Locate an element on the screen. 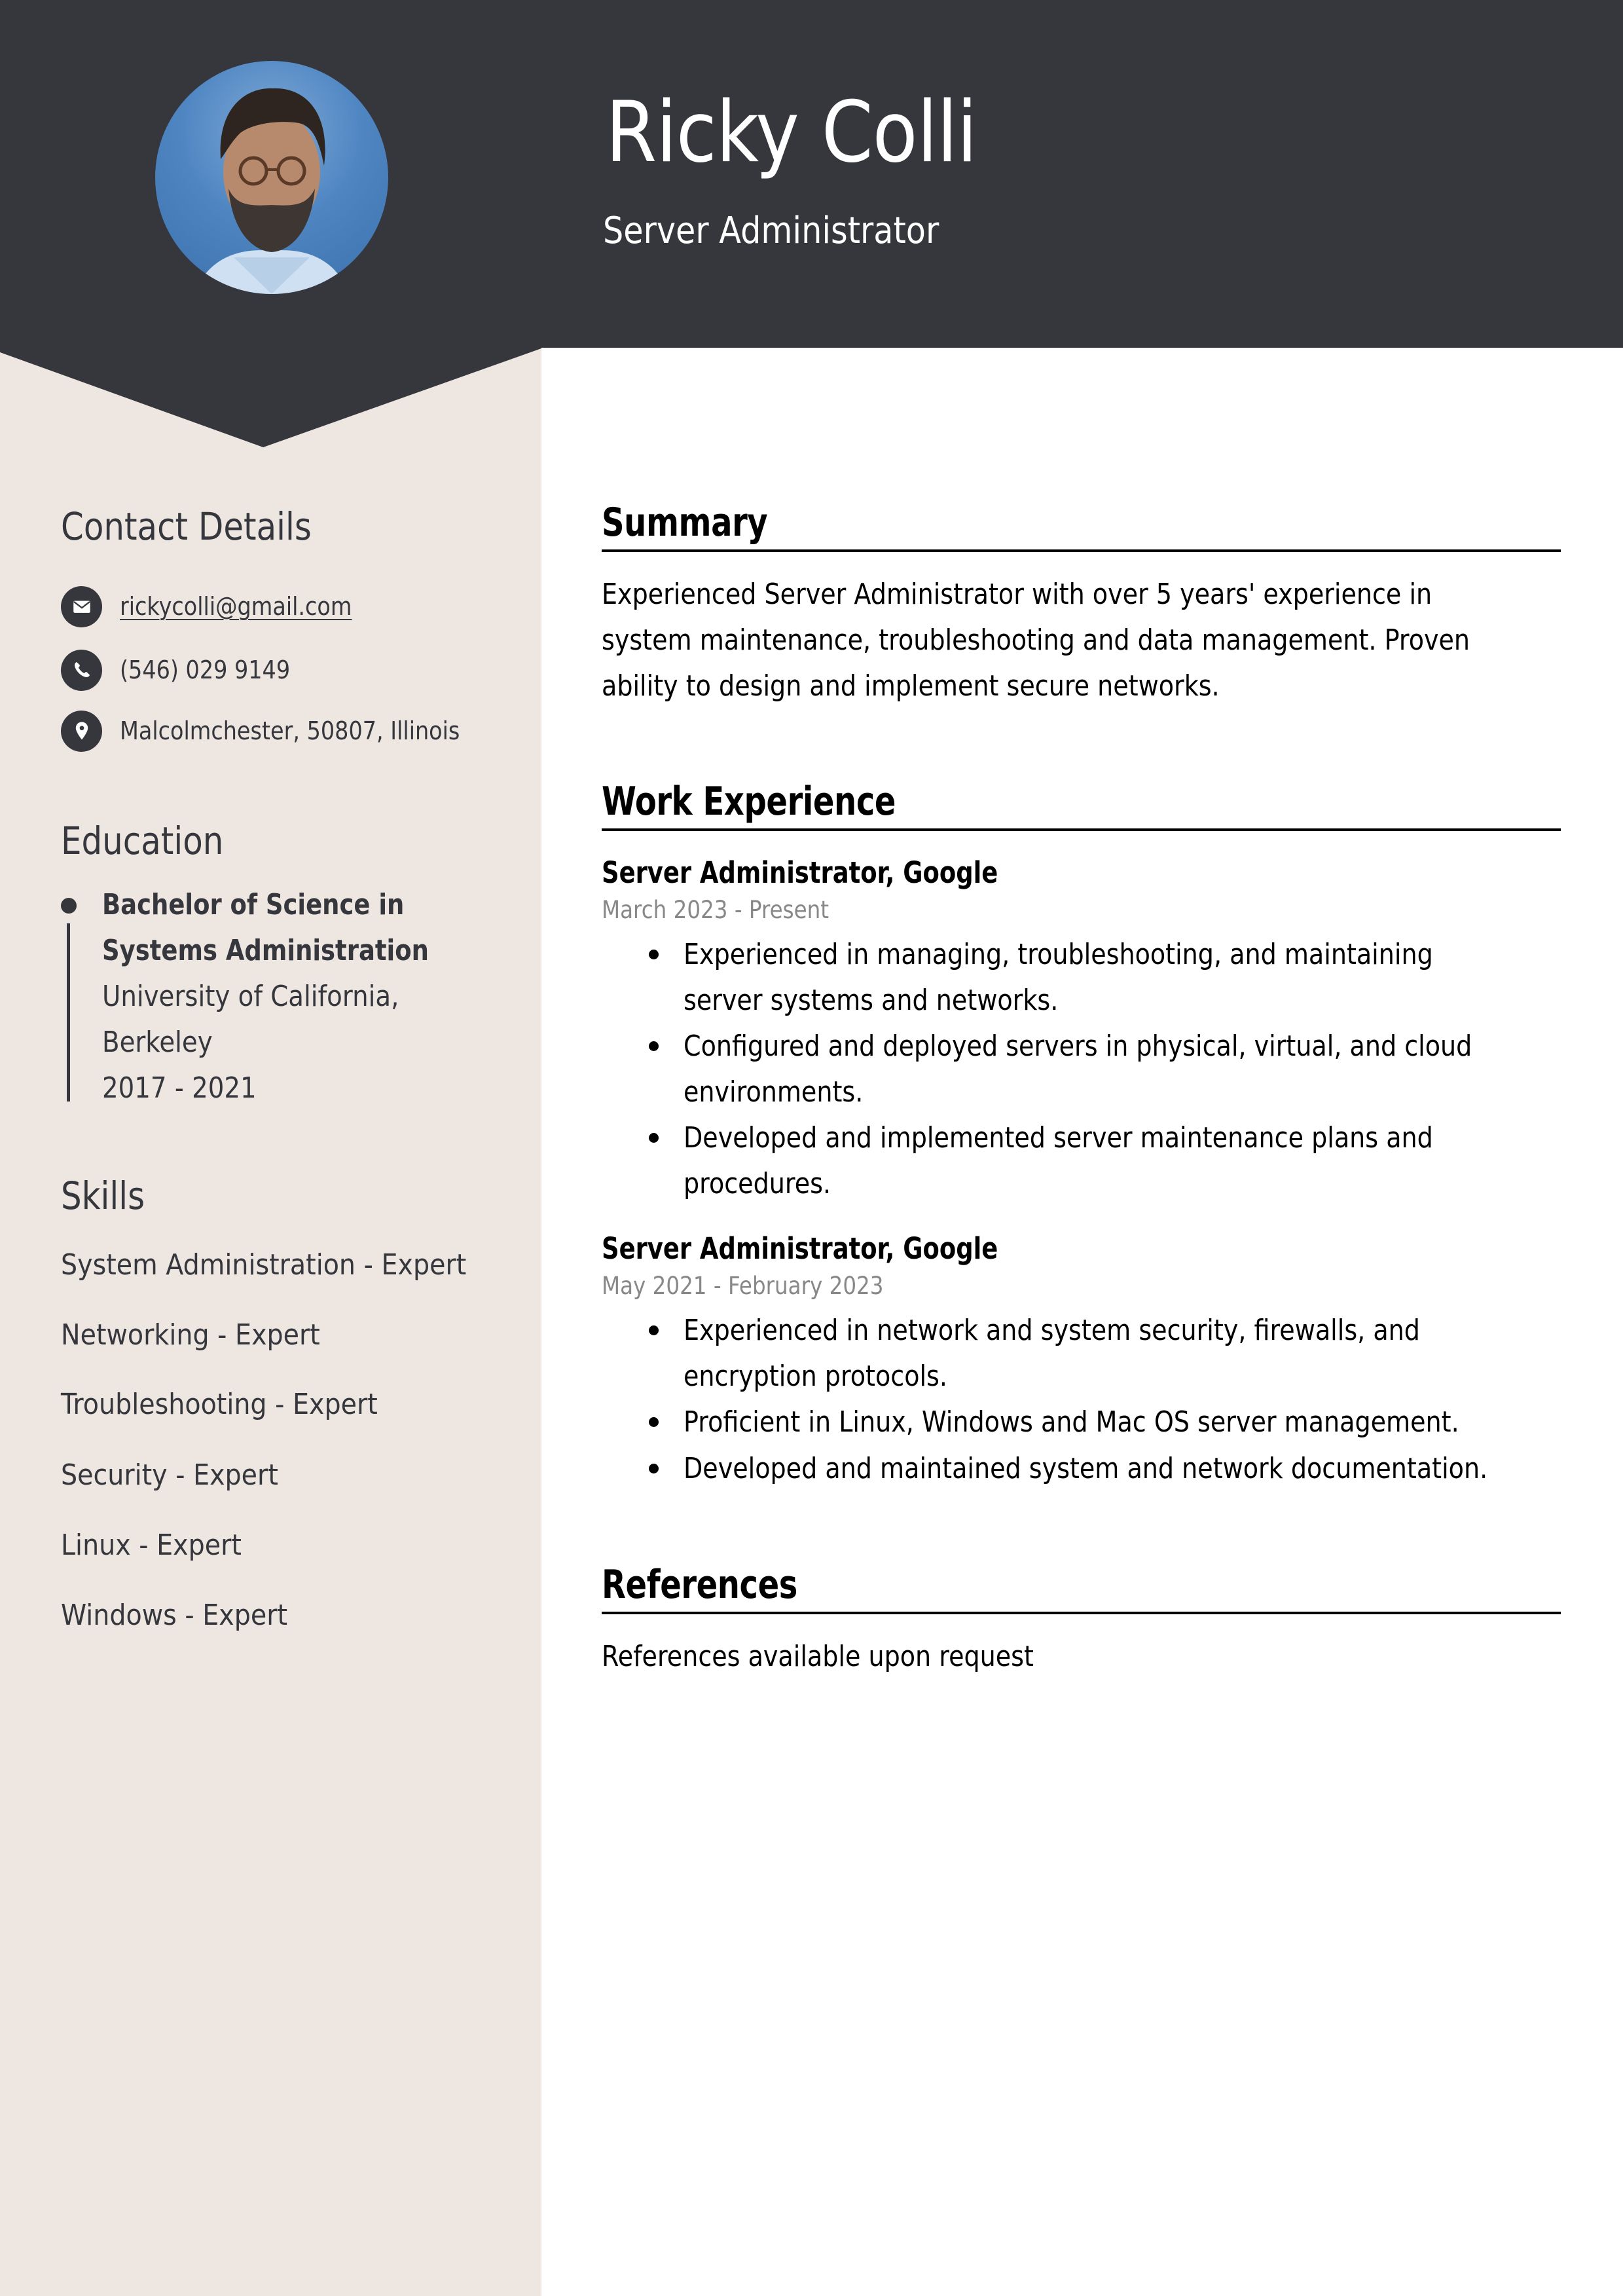  job-bullet-line: encryption protocols. is located at coordinates (815, 1377).